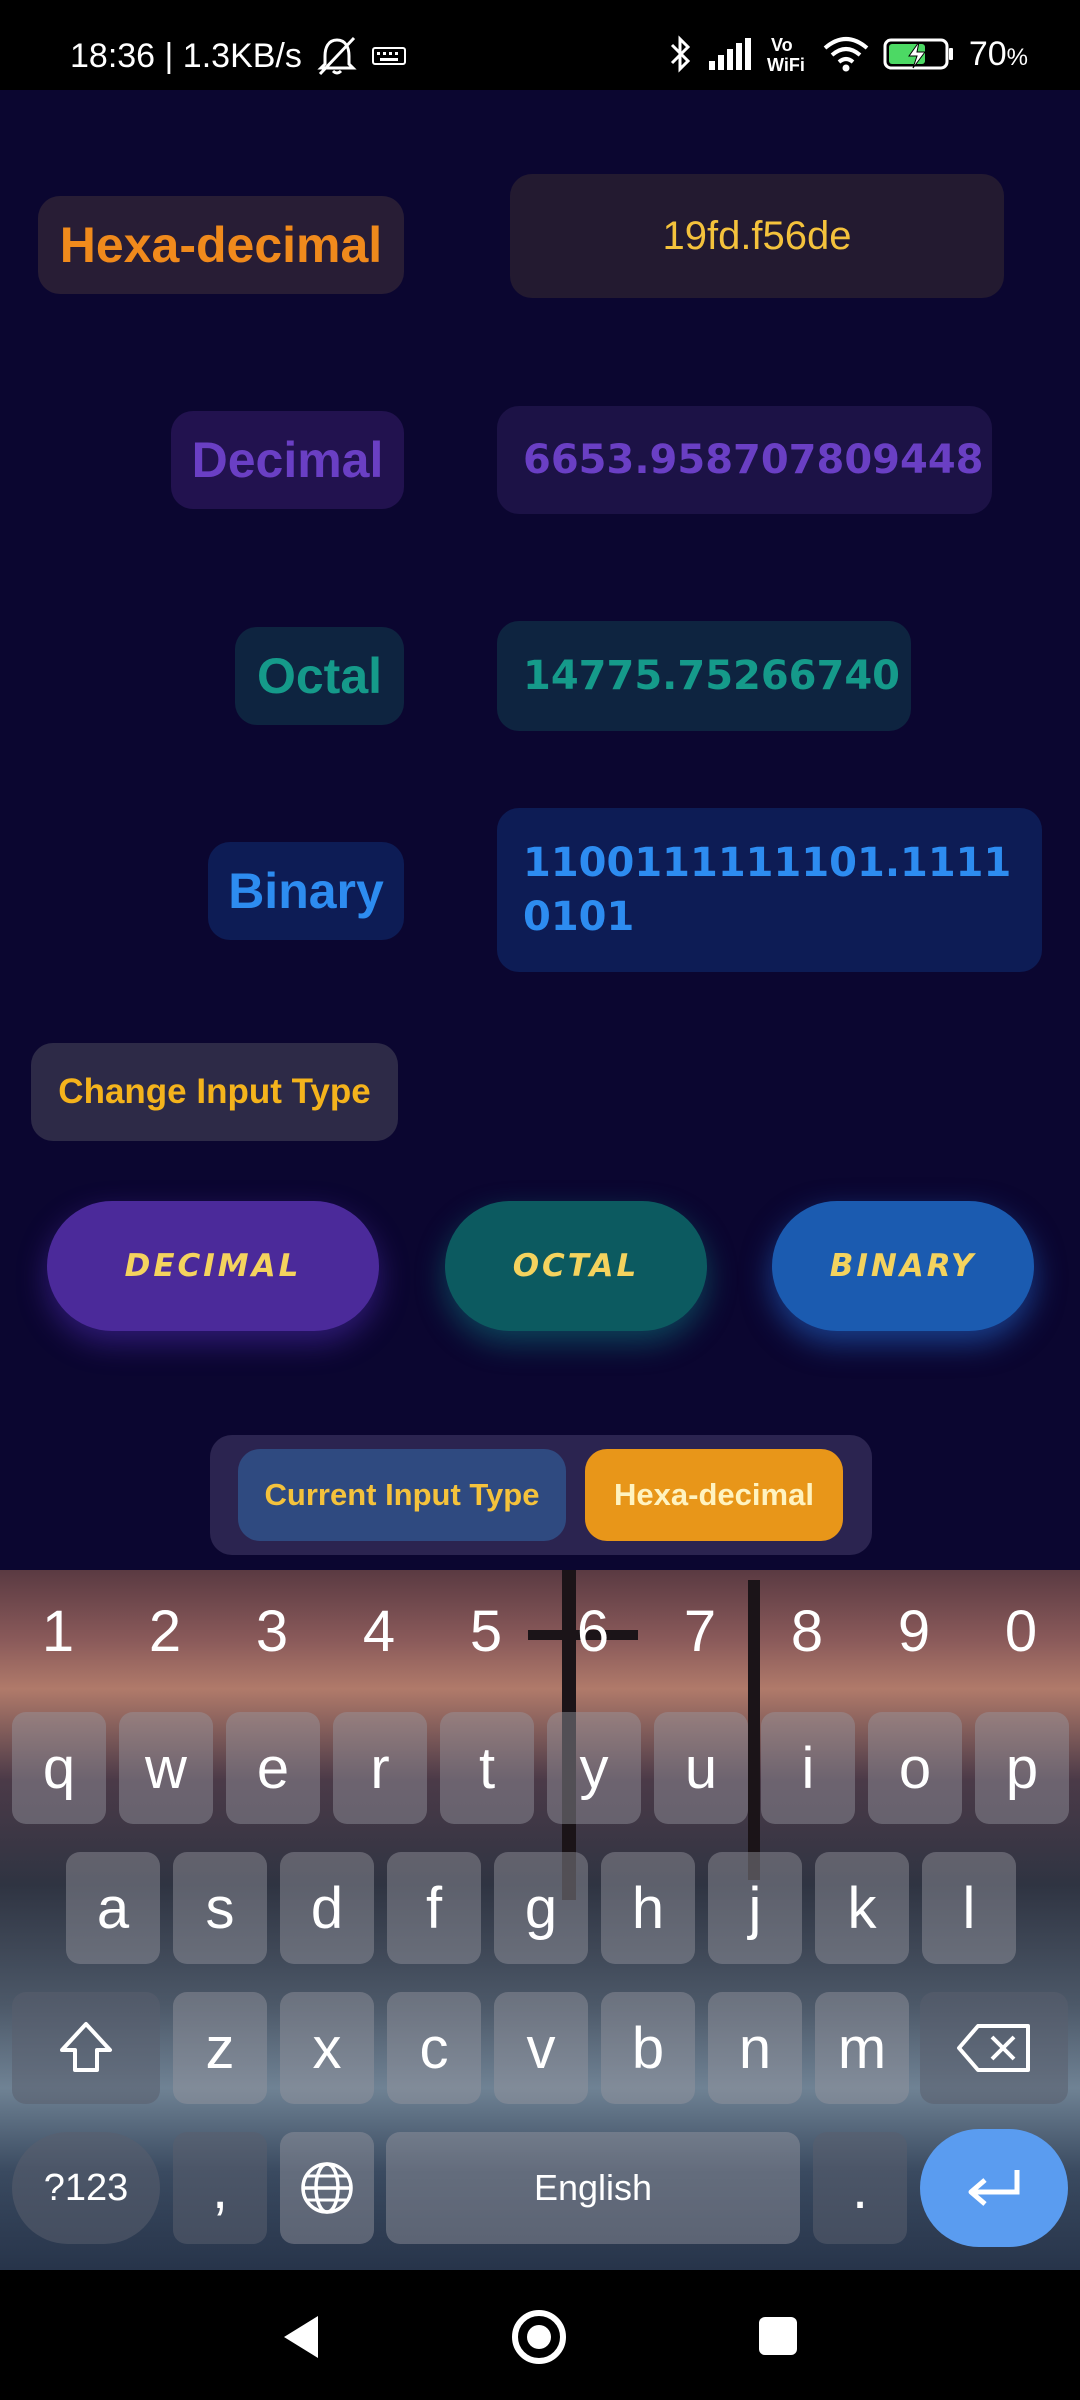  Describe the element at coordinates (273, 1768) in the screenshot. I see `key-e: e` at that location.